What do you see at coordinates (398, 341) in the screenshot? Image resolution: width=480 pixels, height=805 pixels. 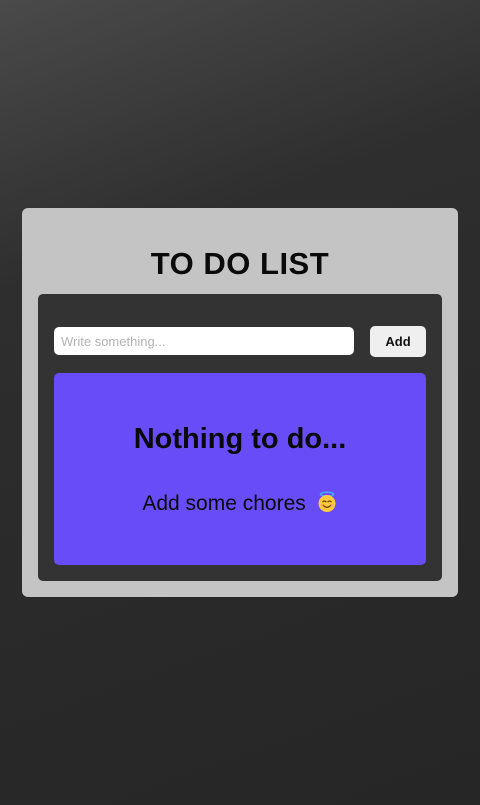 I see `add-button: Add` at bounding box center [398, 341].